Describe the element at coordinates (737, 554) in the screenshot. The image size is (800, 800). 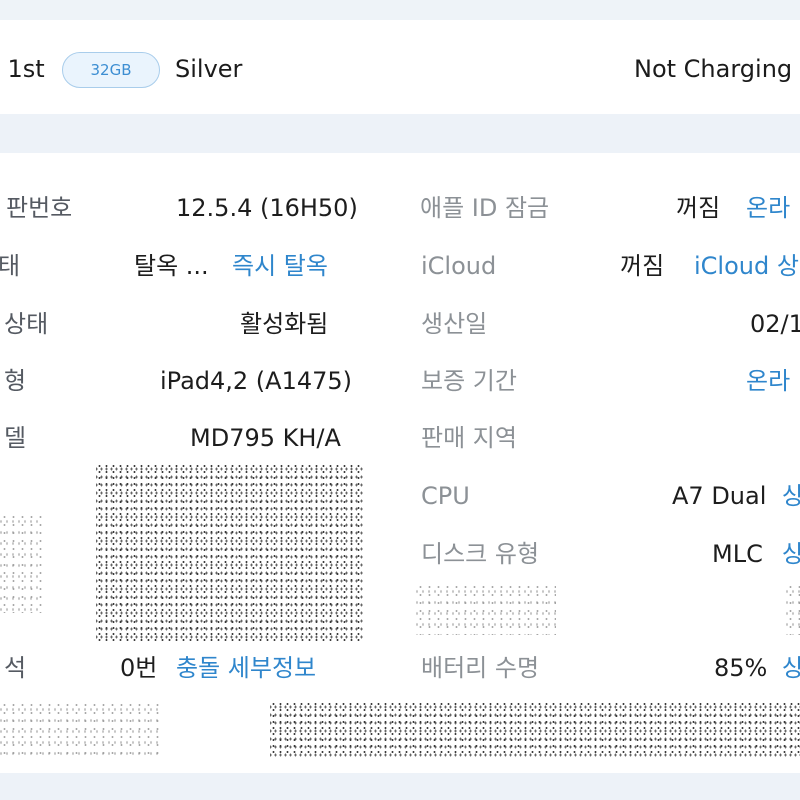
I see `disk-type-value: MLC` at that location.